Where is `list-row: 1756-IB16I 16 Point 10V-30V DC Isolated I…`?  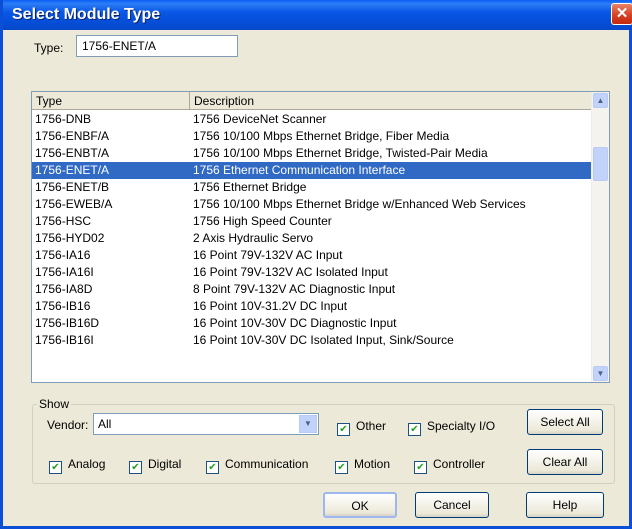 list-row: 1756-IB16I 16 Point 10V-30V DC Isolated I… is located at coordinates (312, 340).